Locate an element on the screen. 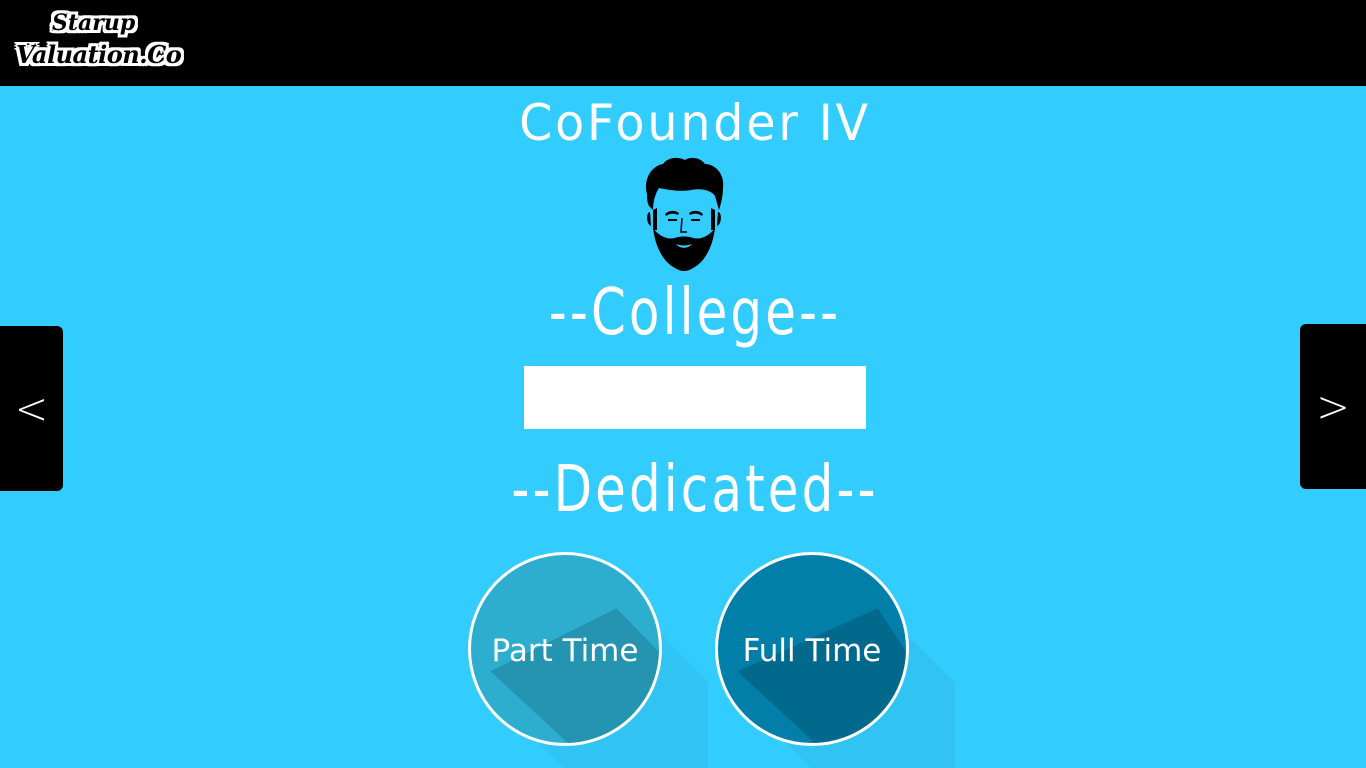  full-time-button: Full Time is located at coordinates (812, 649).